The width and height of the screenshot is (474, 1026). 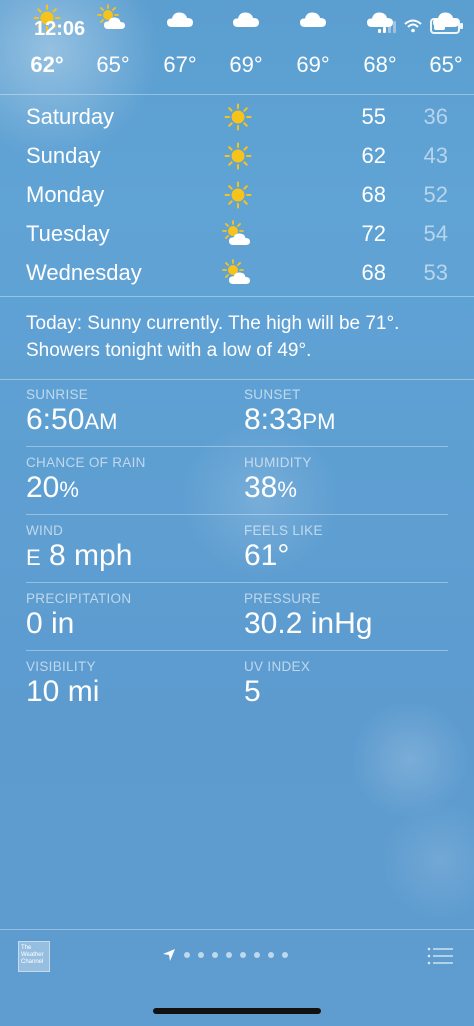 I want to click on daily-row: Tuesday 72 54, so click(x=237, y=234).